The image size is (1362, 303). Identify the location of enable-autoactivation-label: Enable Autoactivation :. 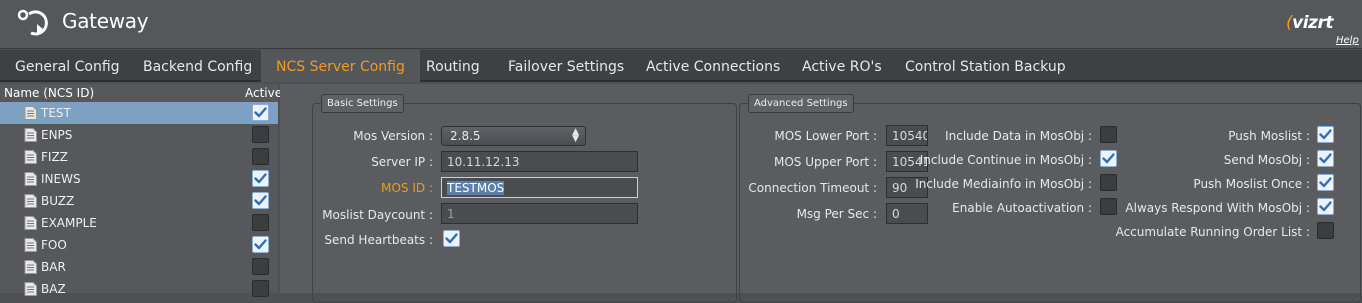
(1022, 208).